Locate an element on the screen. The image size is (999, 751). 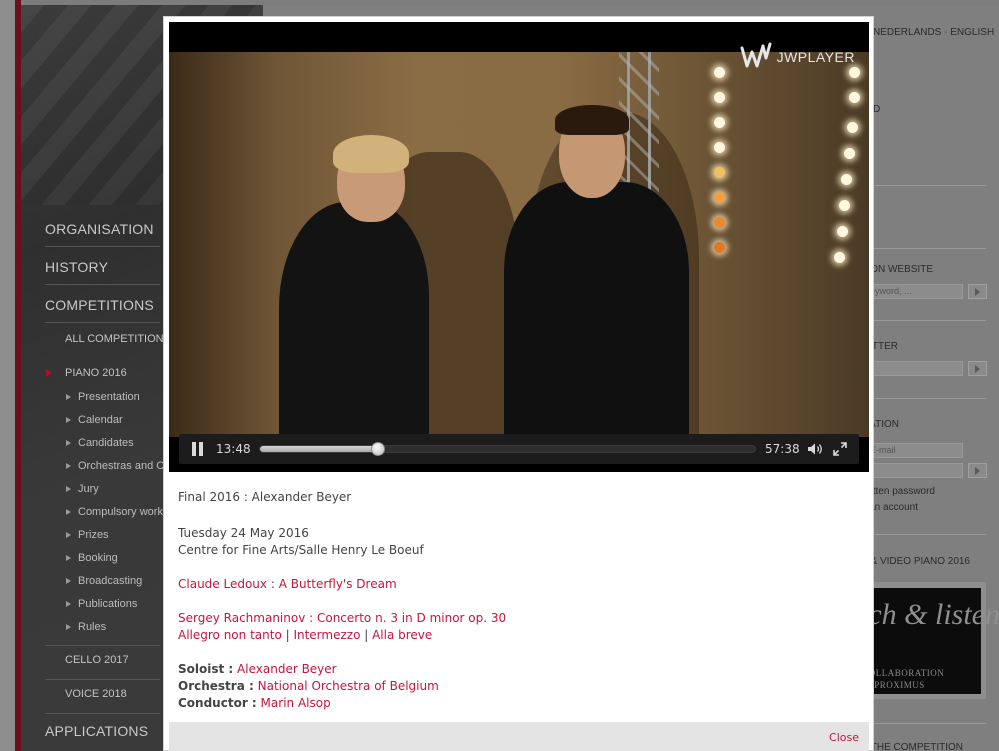
nav-item-label: Compulsory works is located at coordinates (123, 512).